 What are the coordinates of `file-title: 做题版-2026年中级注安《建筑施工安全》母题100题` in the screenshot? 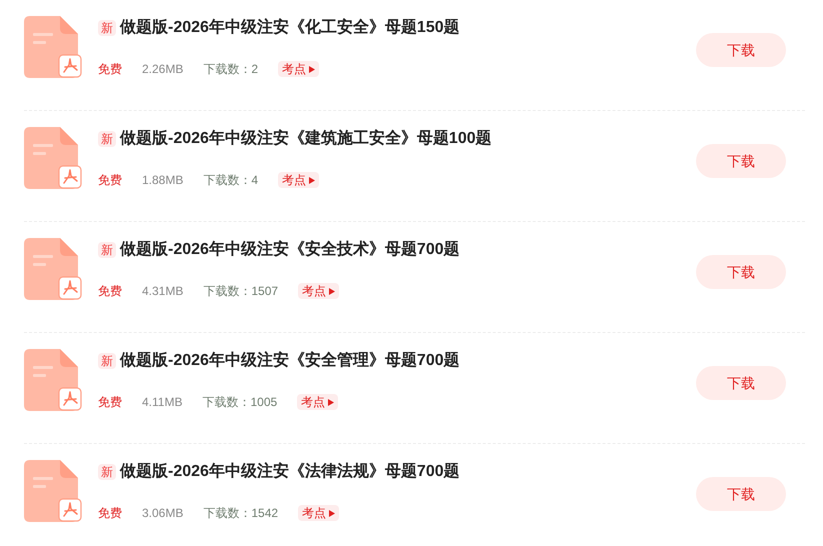 It's located at (306, 139).